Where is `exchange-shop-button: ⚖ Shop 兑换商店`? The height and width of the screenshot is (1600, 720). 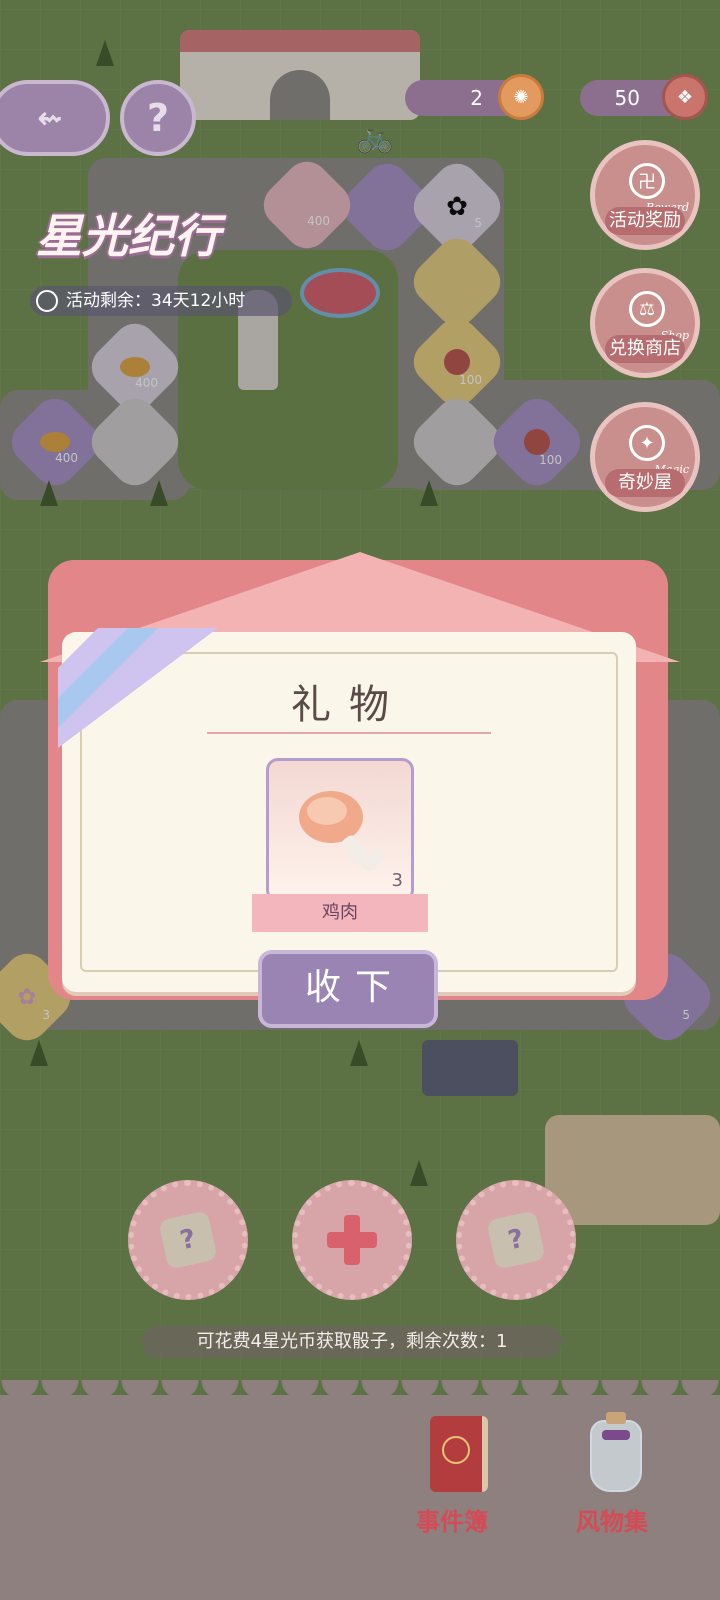 exchange-shop-button: ⚖ Shop 兑换商店 is located at coordinates (645, 323).